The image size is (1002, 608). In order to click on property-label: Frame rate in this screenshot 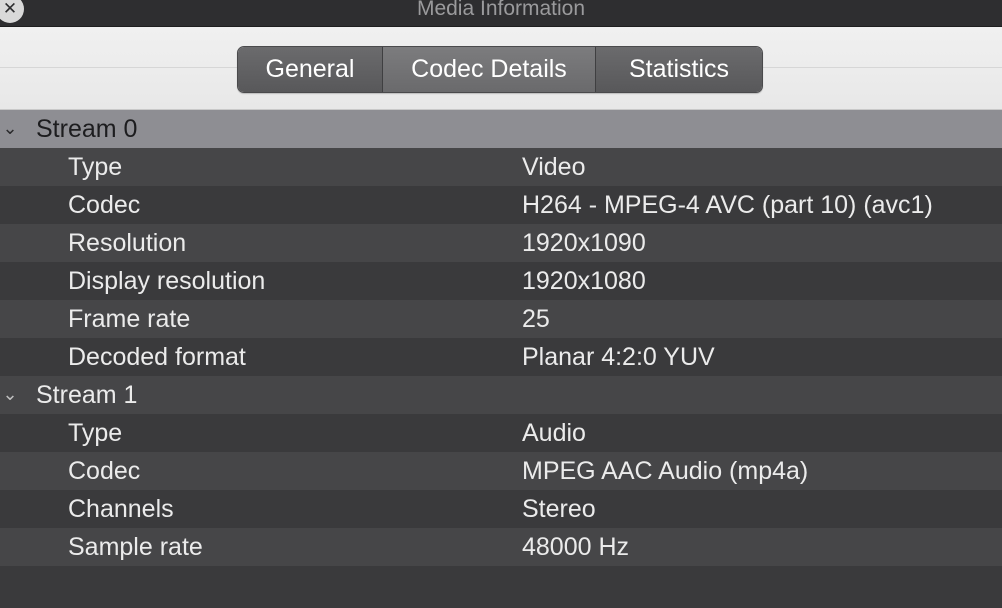, I will do `click(129, 319)`.